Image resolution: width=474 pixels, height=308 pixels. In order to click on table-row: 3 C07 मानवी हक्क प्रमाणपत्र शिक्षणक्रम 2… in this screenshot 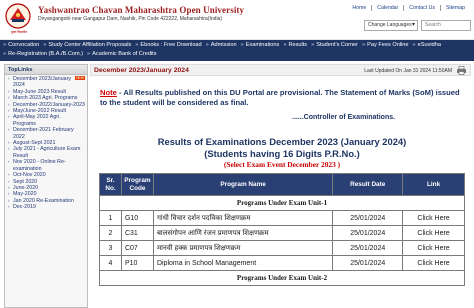, I will do `click(282, 248)`.